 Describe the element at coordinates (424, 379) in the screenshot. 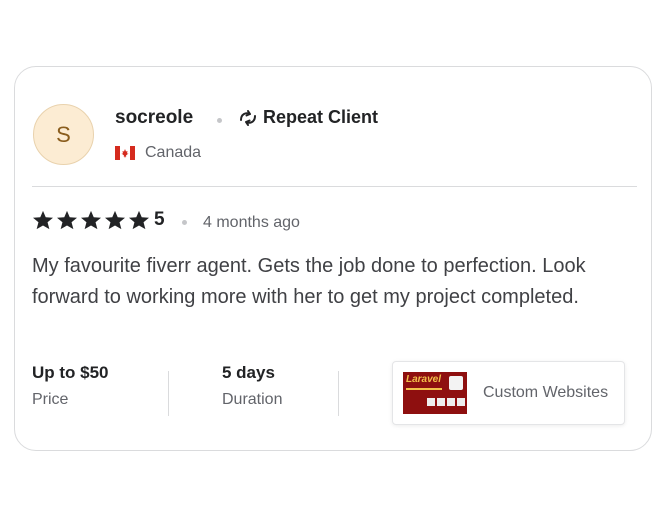

I see `gig-thumbnail-text: Laravel` at that location.